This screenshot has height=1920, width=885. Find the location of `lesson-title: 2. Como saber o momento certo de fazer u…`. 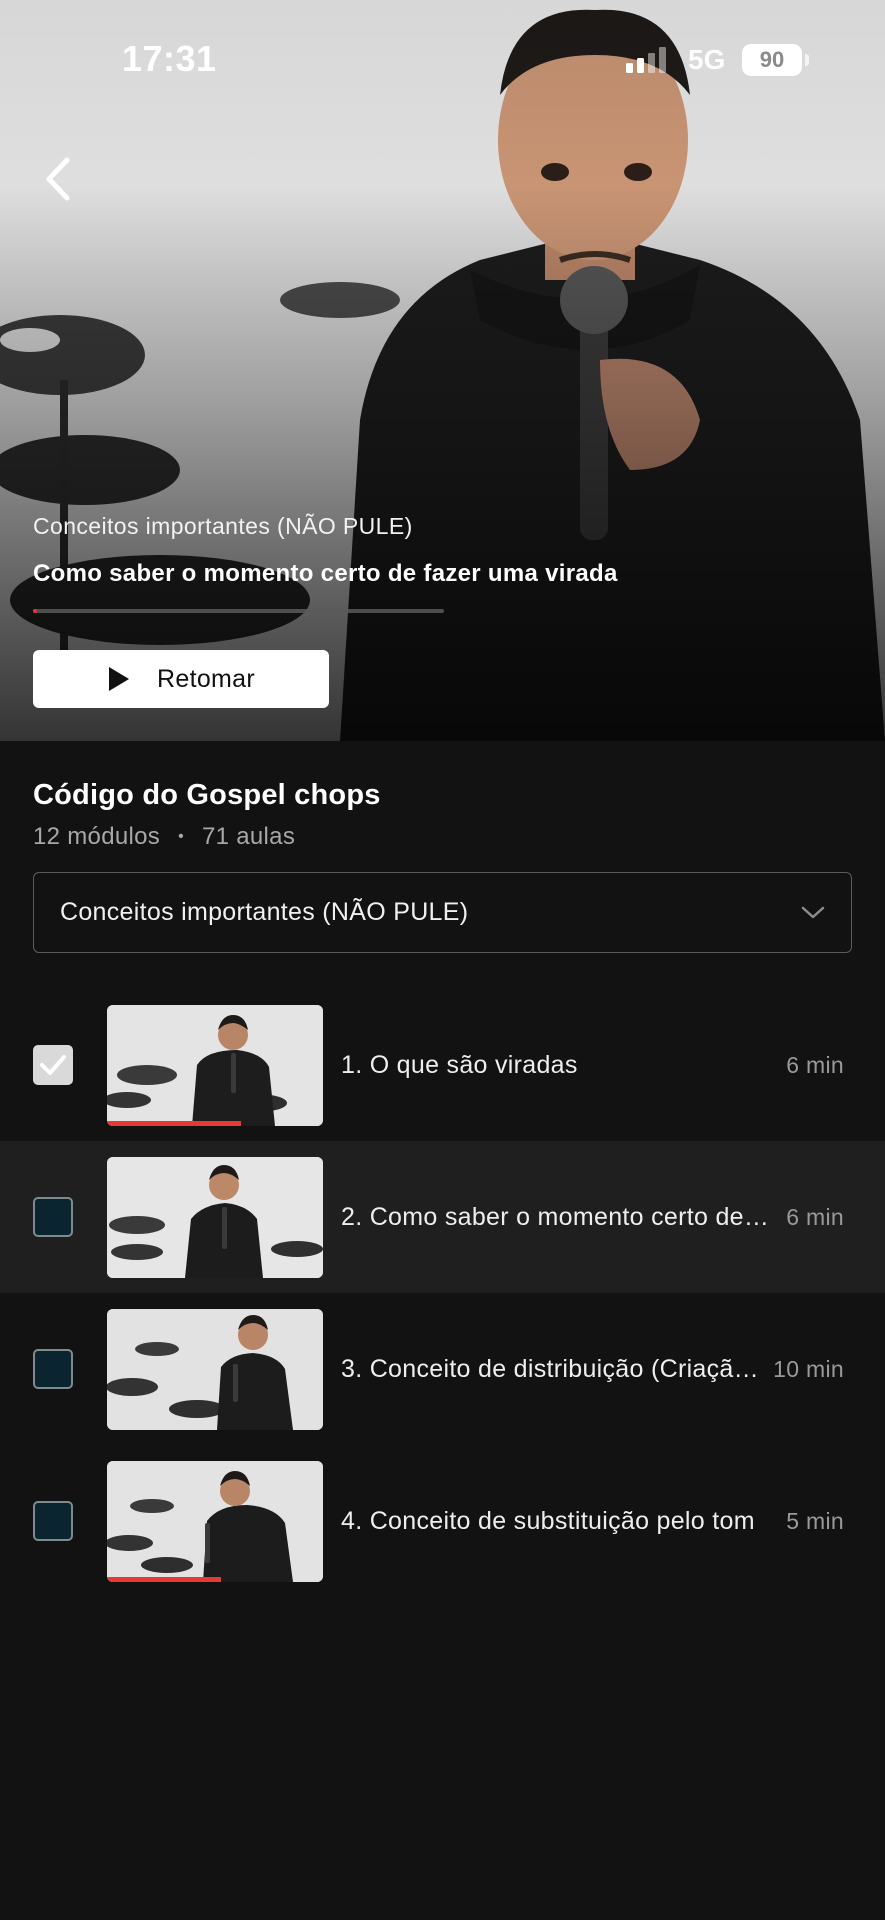

lesson-title: 2. Como saber o momento certo de fazer u… is located at coordinates (555, 1216).